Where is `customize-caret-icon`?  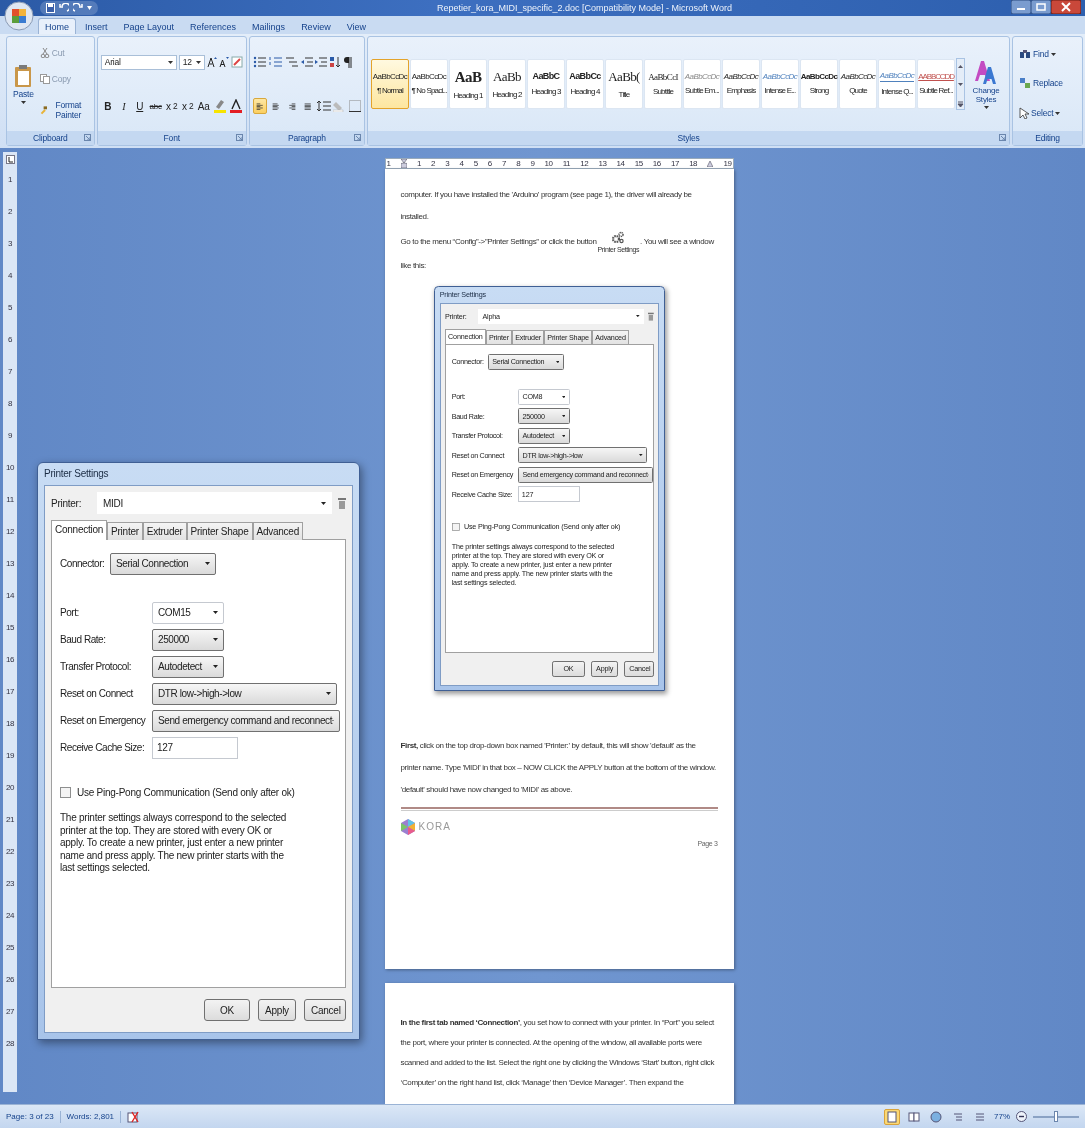 customize-caret-icon is located at coordinates (89, 8).